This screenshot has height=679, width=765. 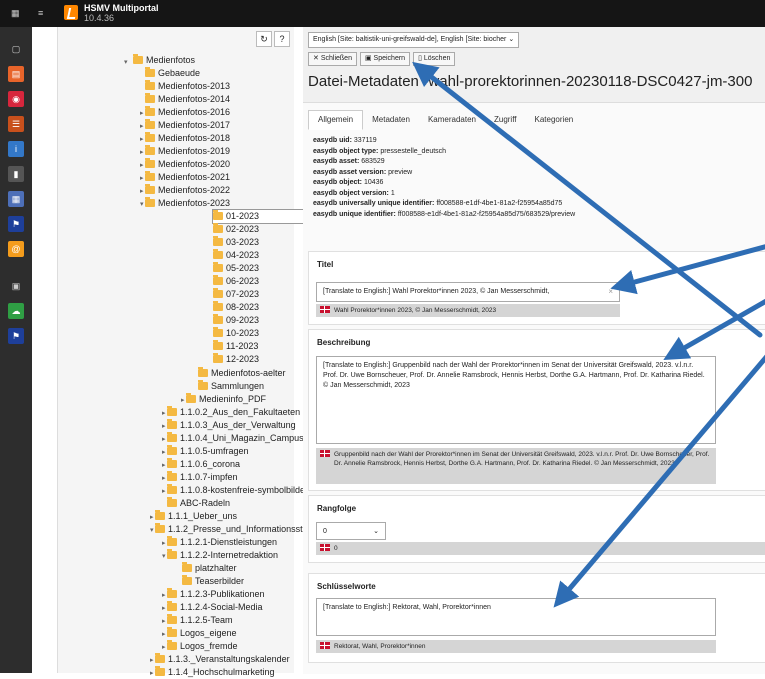 What do you see at coordinates (187, 177) in the screenshot?
I see `tree-item: Medienfotos-2021` at bounding box center [187, 177].